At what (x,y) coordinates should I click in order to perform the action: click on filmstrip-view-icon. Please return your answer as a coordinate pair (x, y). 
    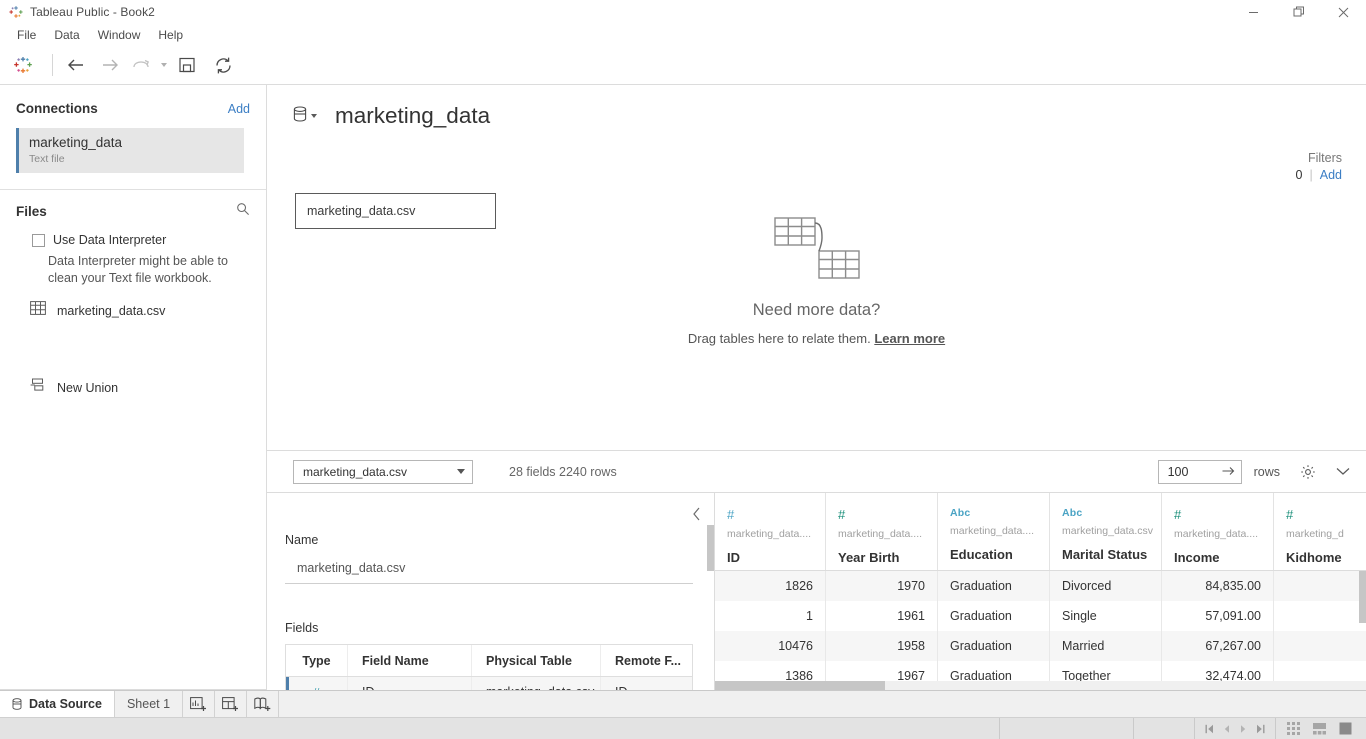
    Looking at the image, I should click on (1319, 728).